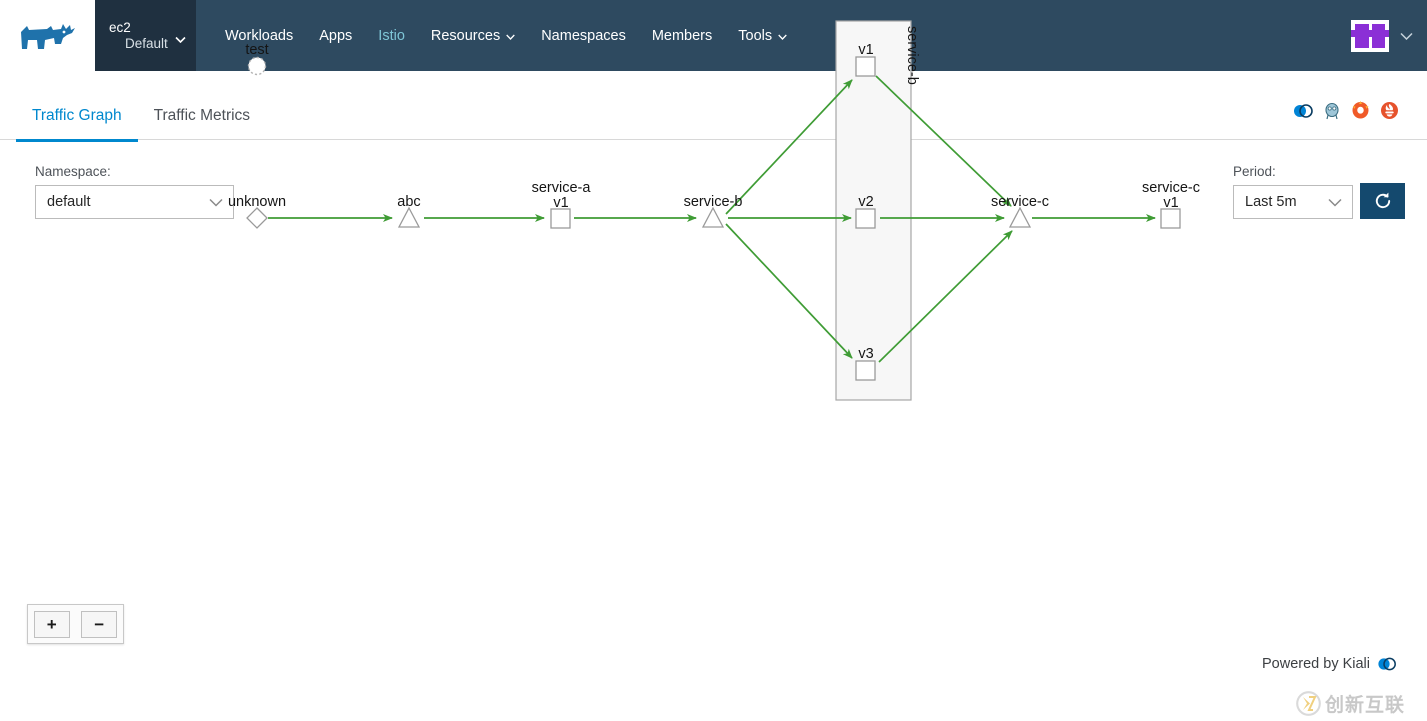  What do you see at coordinates (713, 211) in the screenshot?
I see `node-service-b: service-b` at bounding box center [713, 211].